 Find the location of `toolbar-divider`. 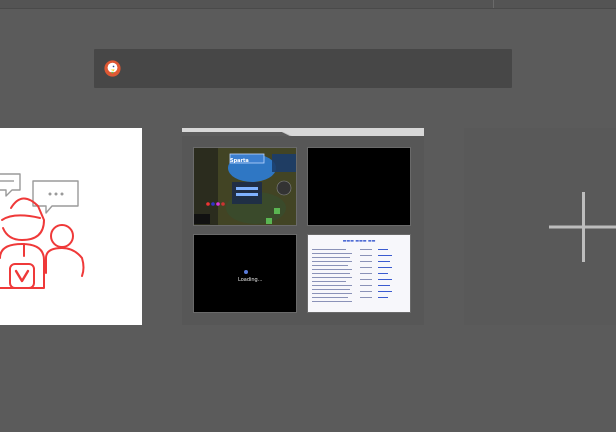

toolbar-divider is located at coordinates (493, 4).